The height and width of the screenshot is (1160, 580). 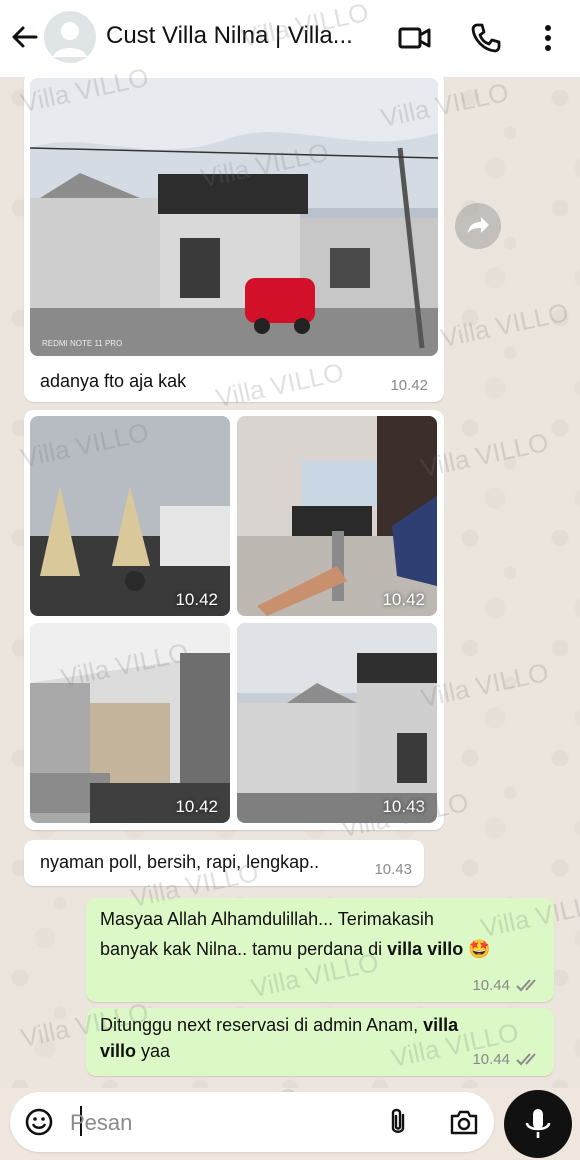 What do you see at coordinates (464, 1122) in the screenshot?
I see `camera-icon` at bounding box center [464, 1122].